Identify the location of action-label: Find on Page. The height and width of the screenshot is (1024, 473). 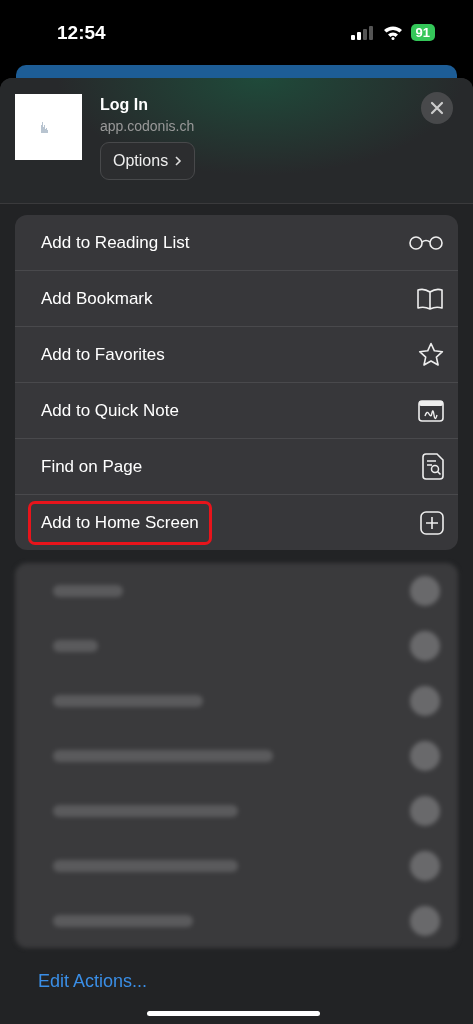
(92, 466).